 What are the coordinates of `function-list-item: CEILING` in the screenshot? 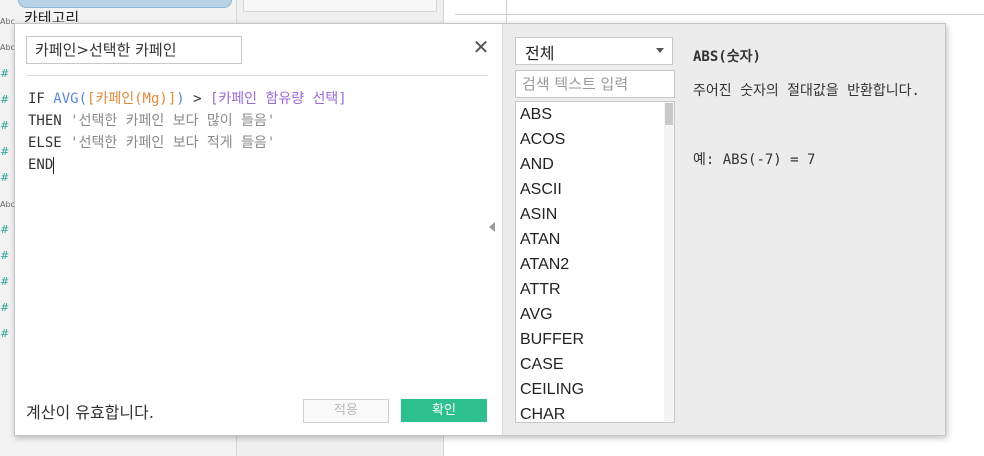 It's located at (595, 389).